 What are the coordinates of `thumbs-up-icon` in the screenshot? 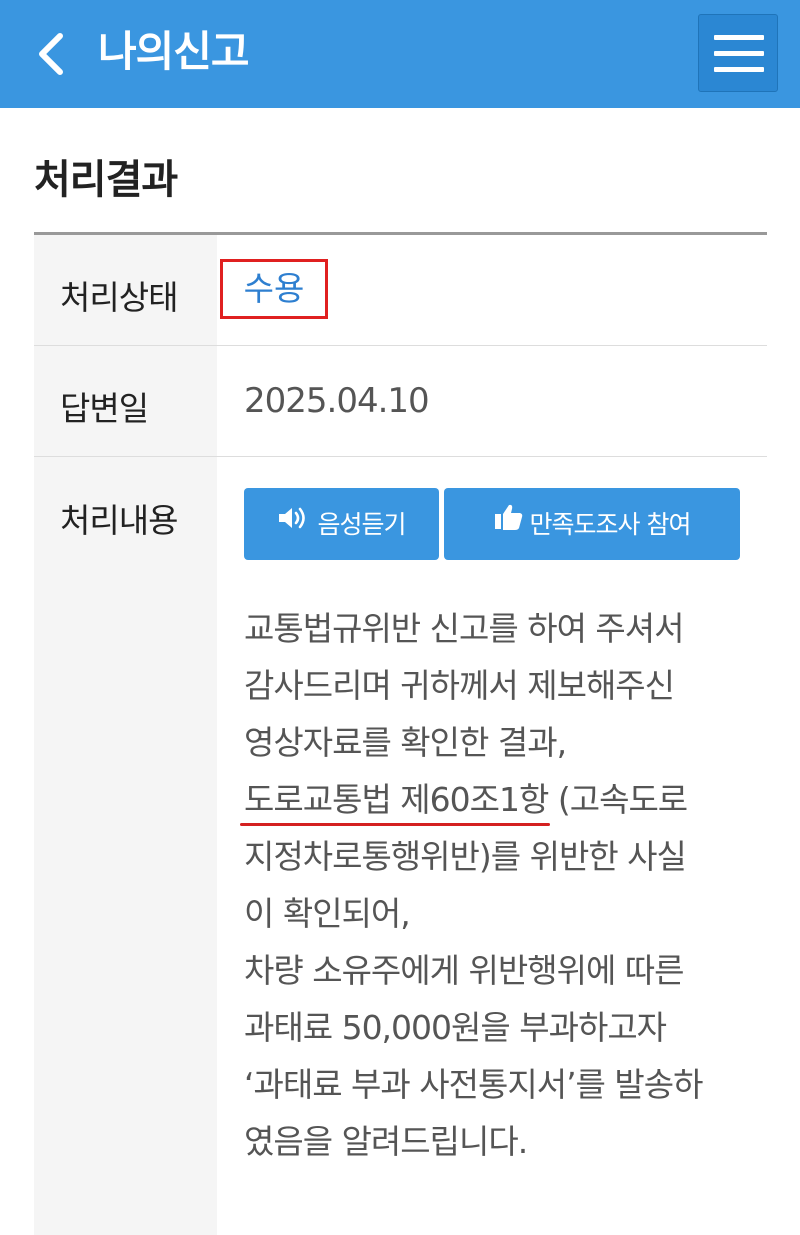 It's located at (509, 523).